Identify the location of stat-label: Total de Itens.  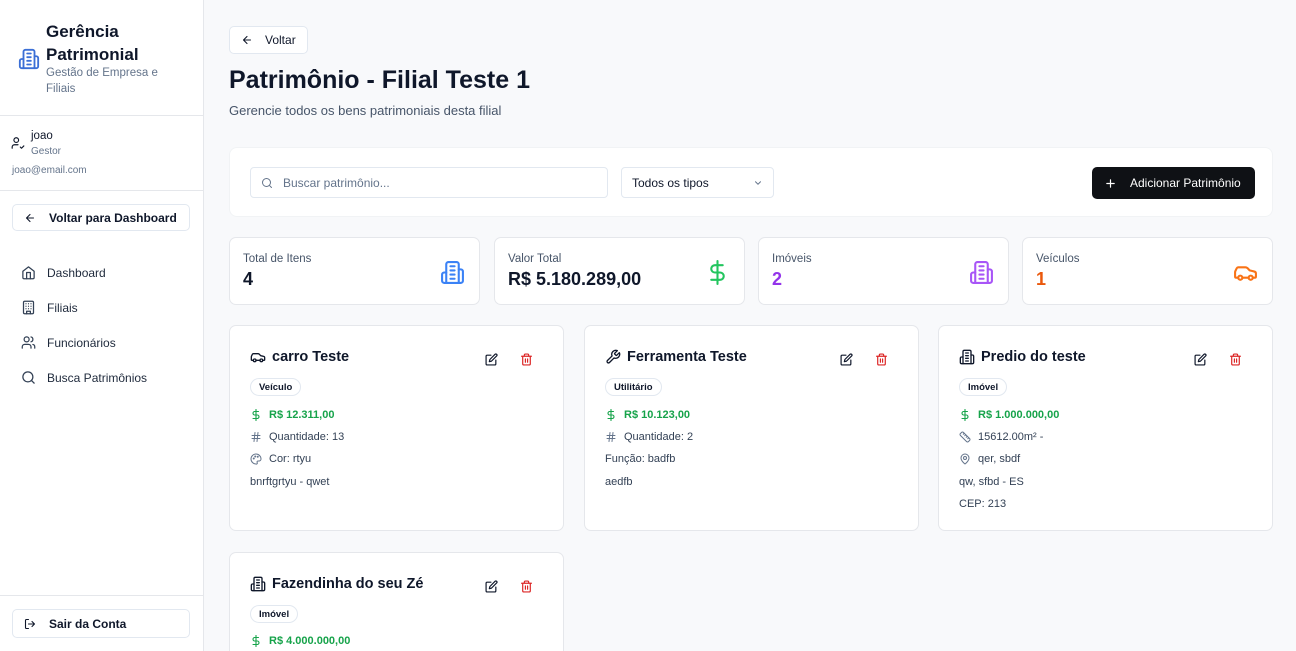
(277, 259).